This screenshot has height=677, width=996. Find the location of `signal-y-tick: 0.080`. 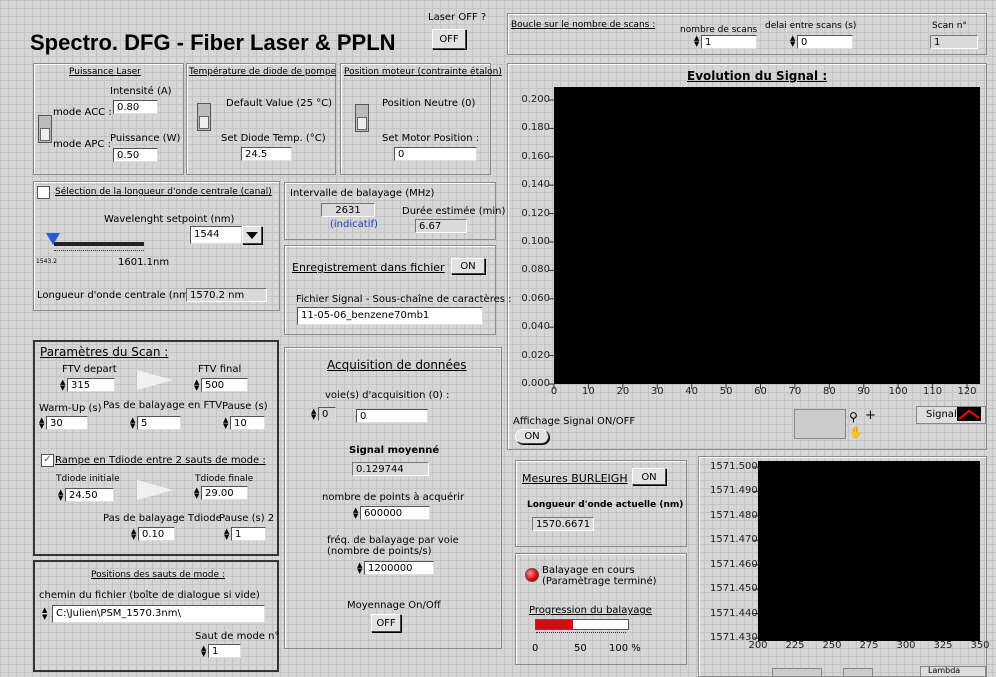

signal-y-tick: 0.080 is located at coordinates (535, 270).